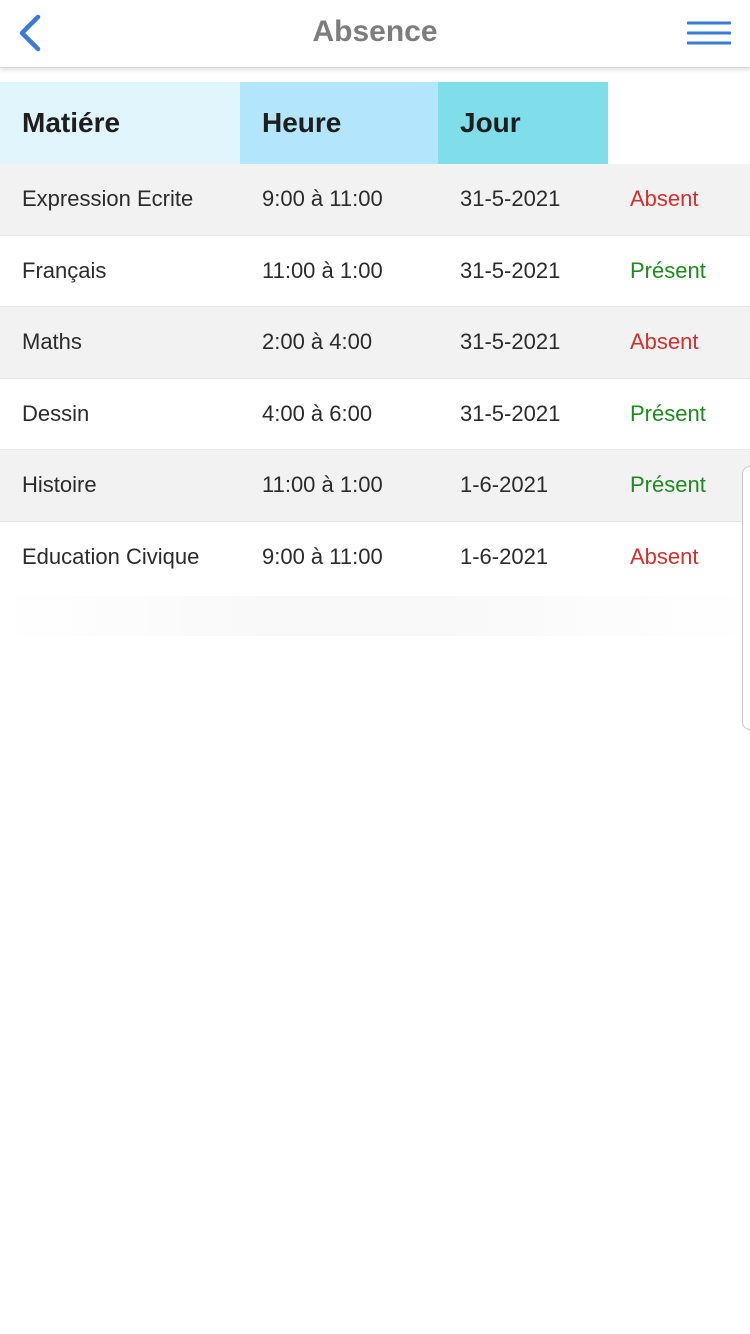  Describe the element at coordinates (120, 123) in the screenshot. I see `column-header-subject: Matiére` at that location.